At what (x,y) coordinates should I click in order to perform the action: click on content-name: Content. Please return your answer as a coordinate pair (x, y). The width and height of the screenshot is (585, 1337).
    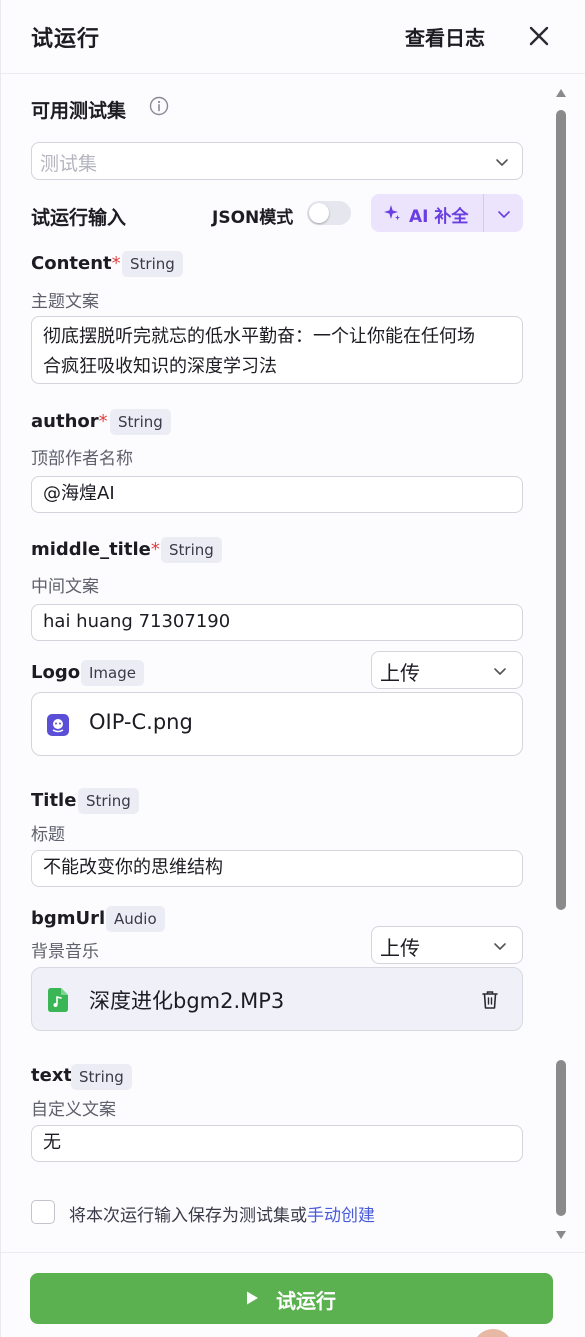
    Looking at the image, I should click on (71, 263).